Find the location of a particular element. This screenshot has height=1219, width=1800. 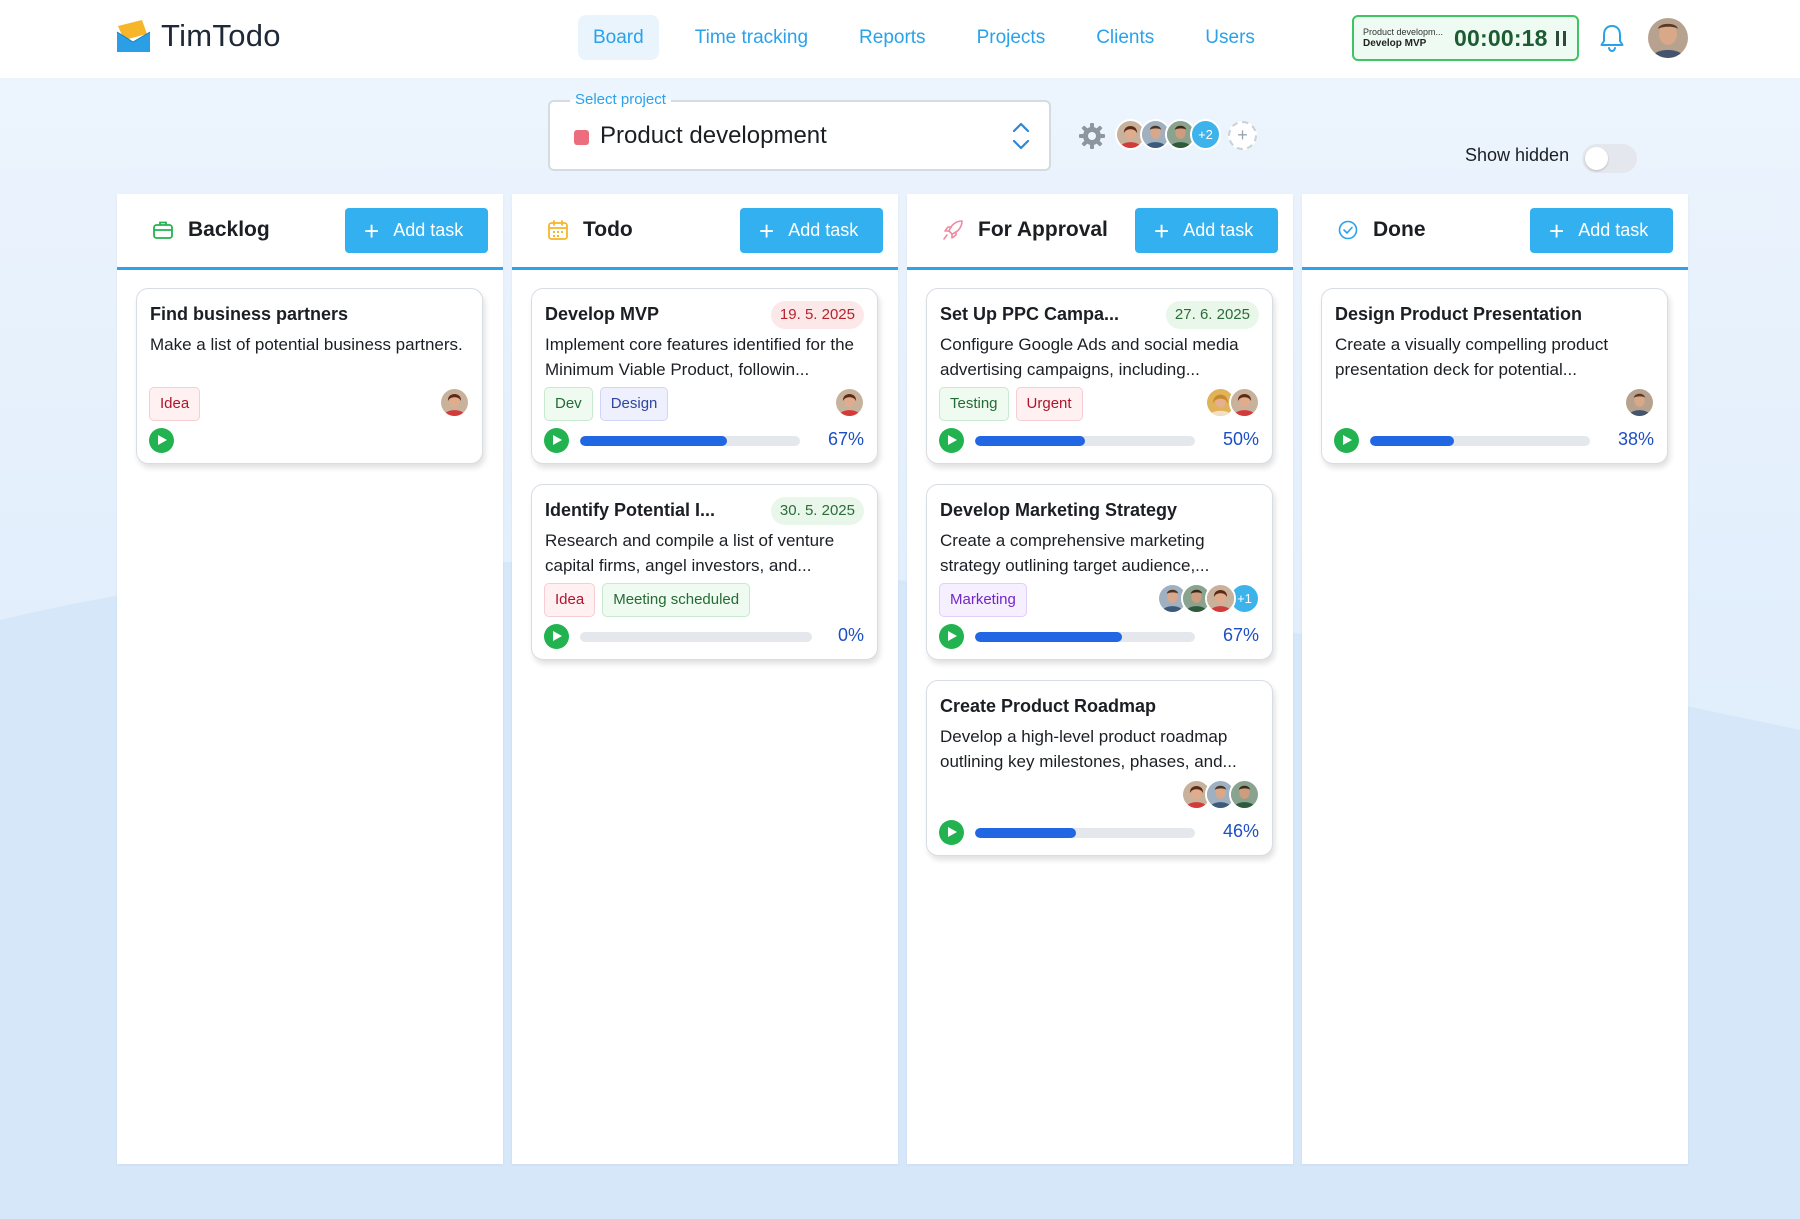

timer-task: Develop MVP is located at coordinates (1395, 43).